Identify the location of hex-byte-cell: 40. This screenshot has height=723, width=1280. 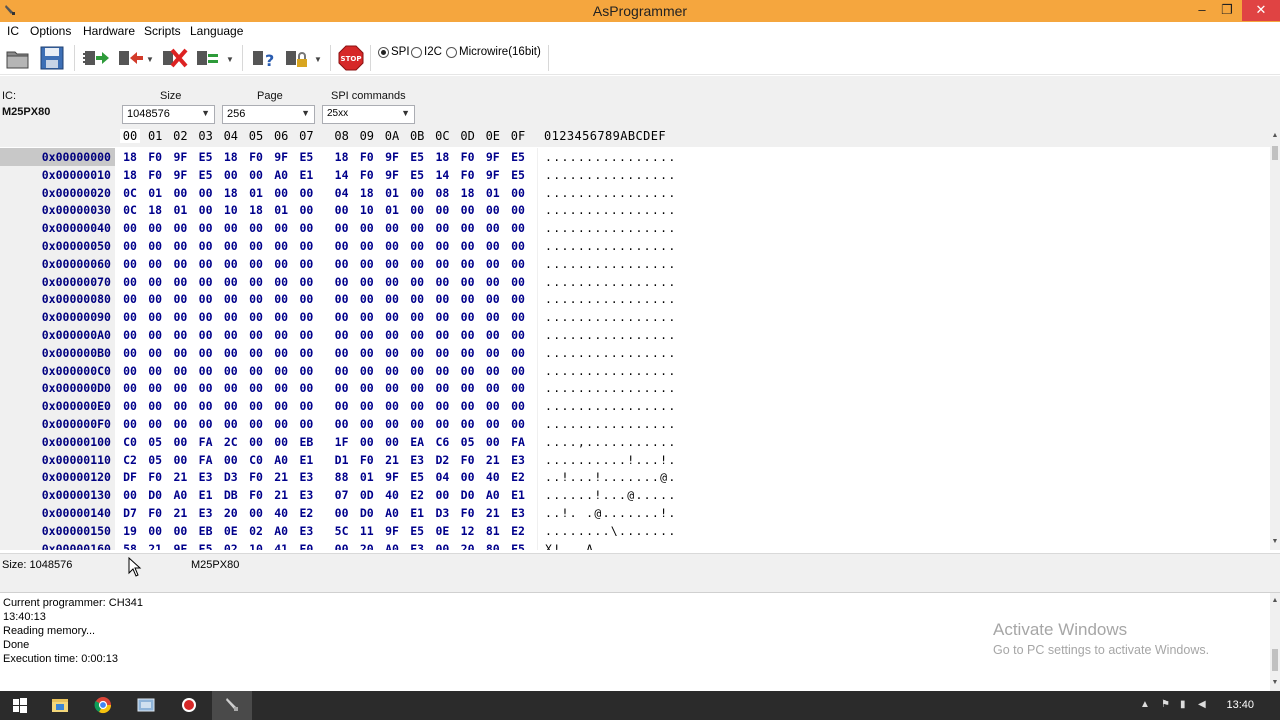
(281, 513).